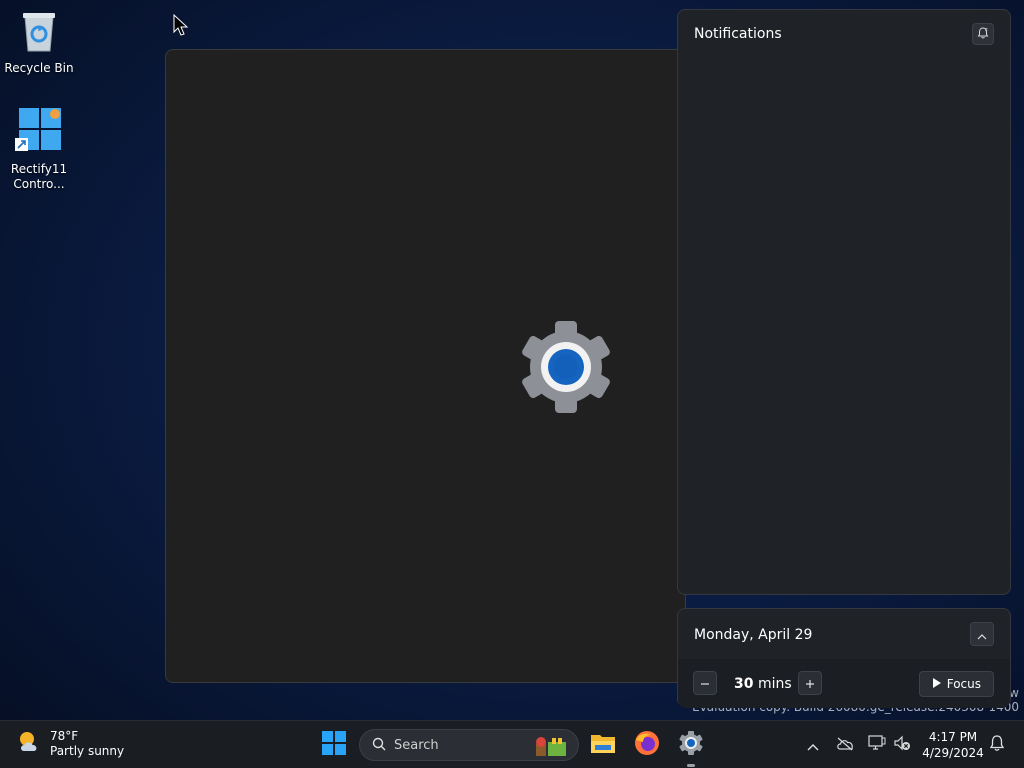 Image resolution: width=1024 pixels, height=768 pixels. Describe the element at coordinates (39, 132) in the screenshot. I see `rectify11-control-center-icon` at that location.